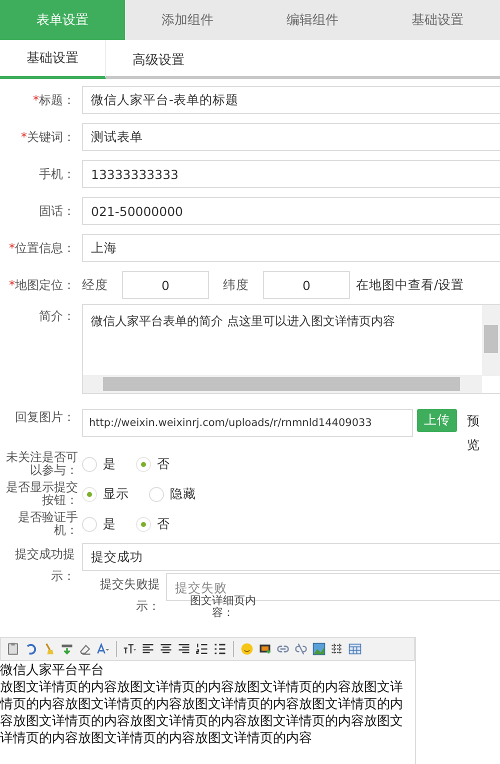 Image resolution: width=500 pixels, height=764 pixels. What do you see at coordinates (265, 649) in the screenshot?
I see `image-icon` at bounding box center [265, 649].